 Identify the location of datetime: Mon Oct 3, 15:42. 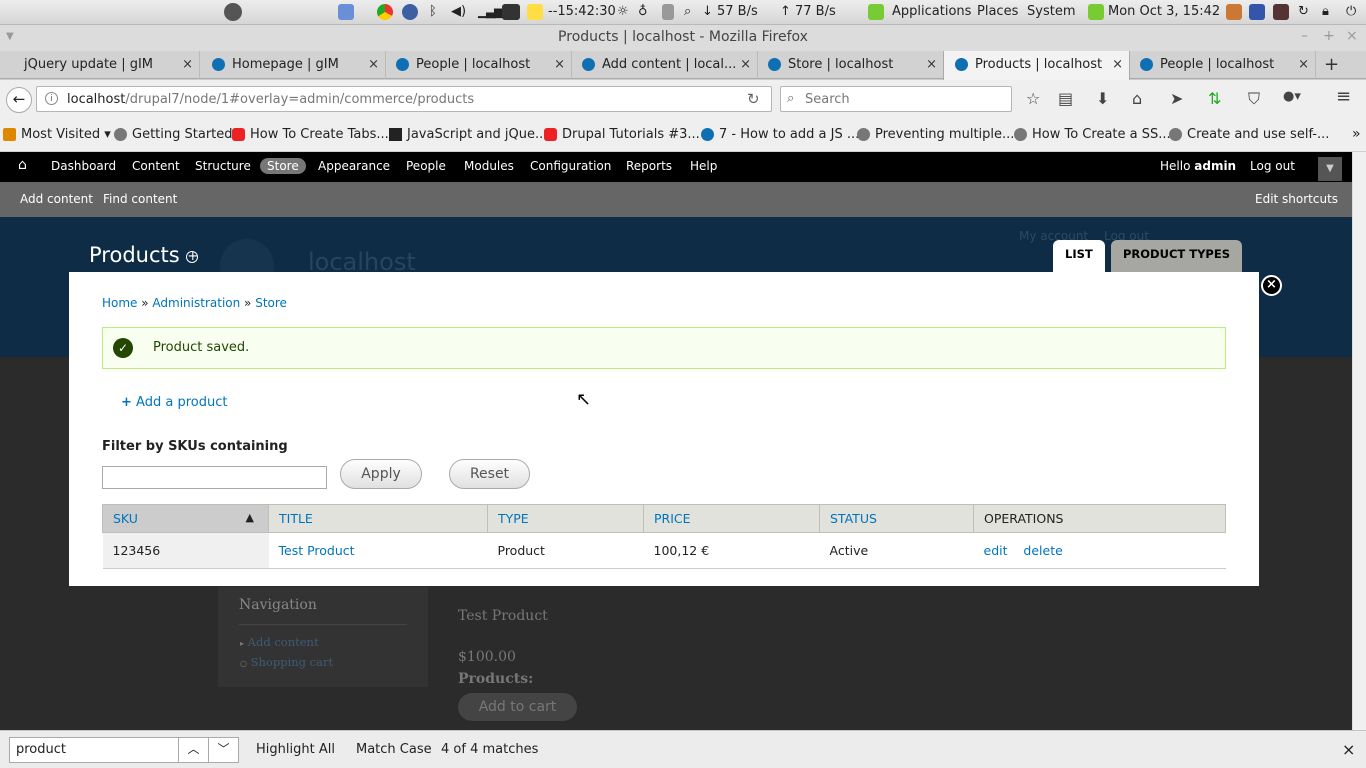
(1164, 11).